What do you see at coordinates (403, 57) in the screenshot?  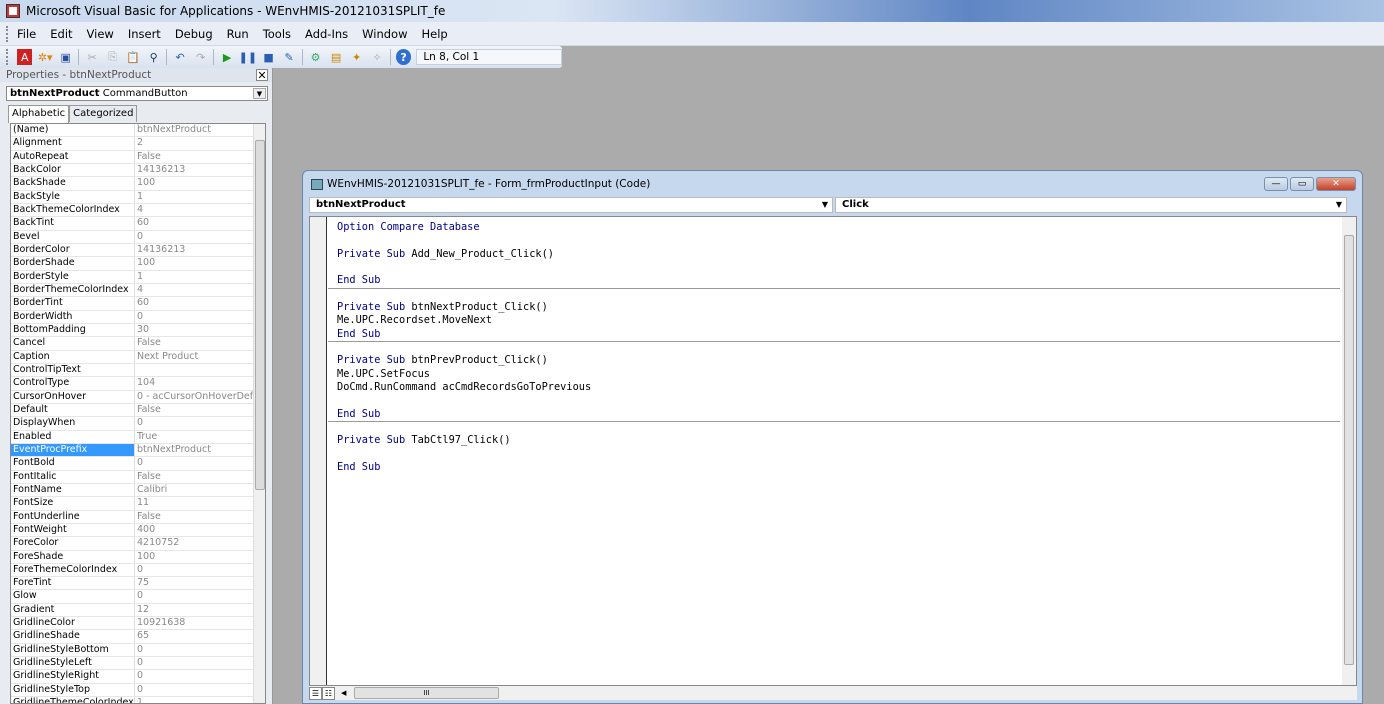 I see `help-icon: ?` at bounding box center [403, 57].